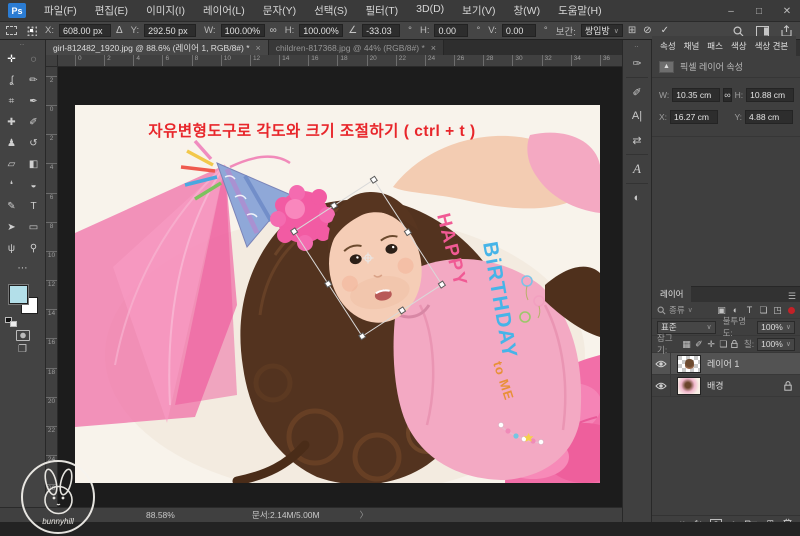 The width and height of the screenshot is (800, 536). Describe the element at coordinates (735, 310) in the screenshot. I see `filter-adjustment-layers-icon: ◐` at that location.